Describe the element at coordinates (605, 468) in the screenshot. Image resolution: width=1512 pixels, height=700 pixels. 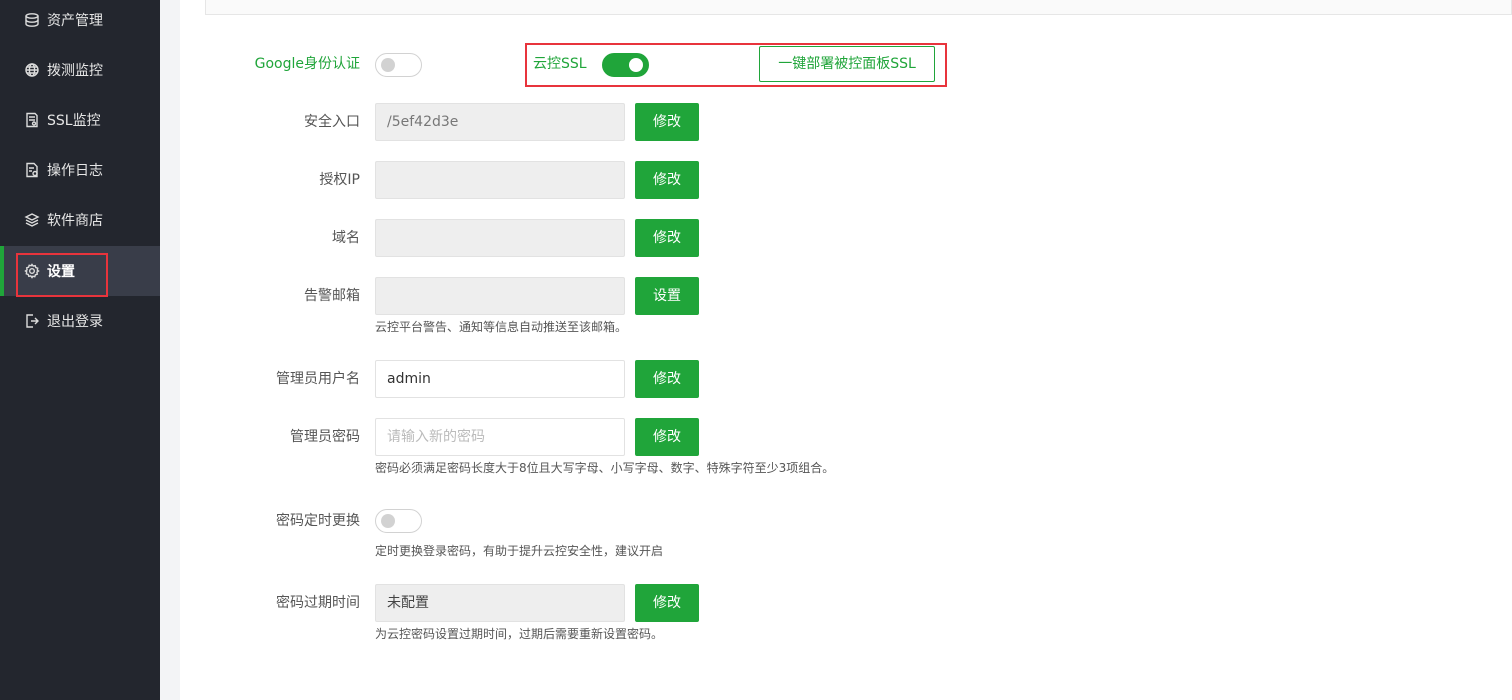
I see `admin-password-tip: 密码必须满足密码长度大于8位且大写字母、小写字母、数字、特殊字符至少3项组合。` at that location.